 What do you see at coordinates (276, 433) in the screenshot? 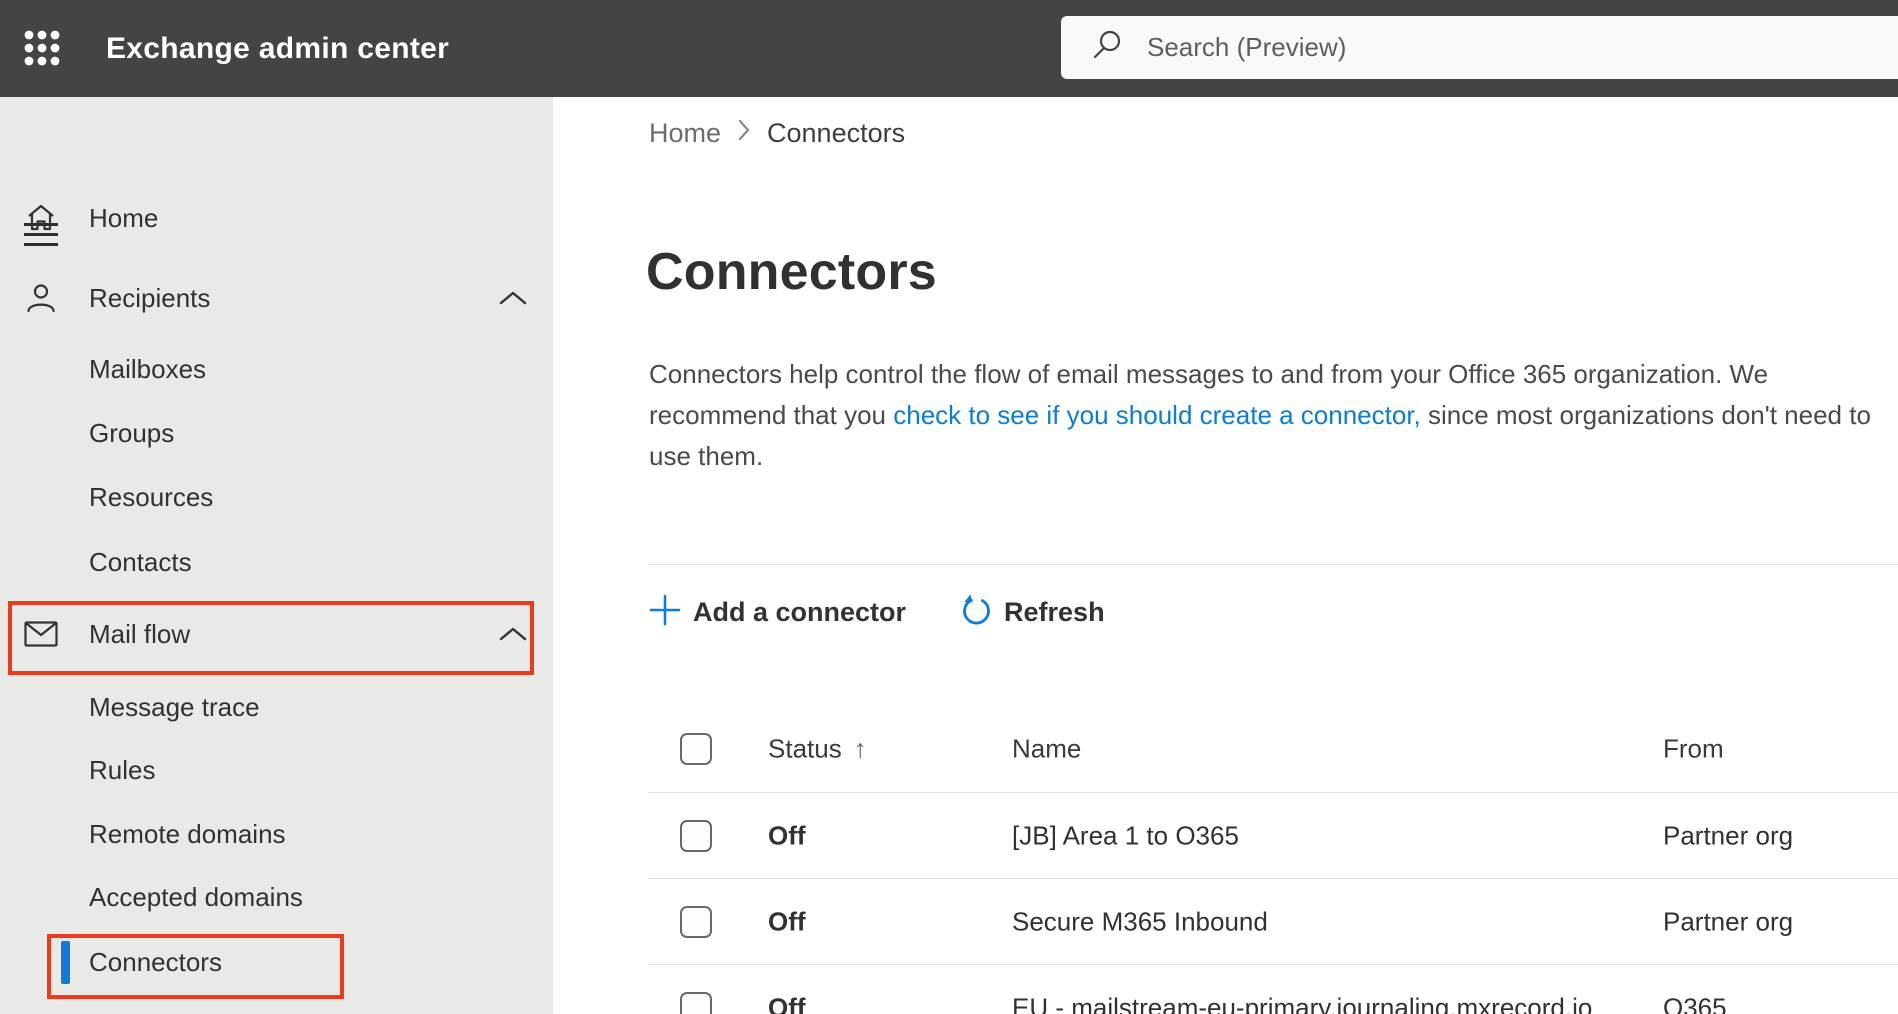
I see `sidebar-item-groups: Groups` at bounding box center [276, 433].